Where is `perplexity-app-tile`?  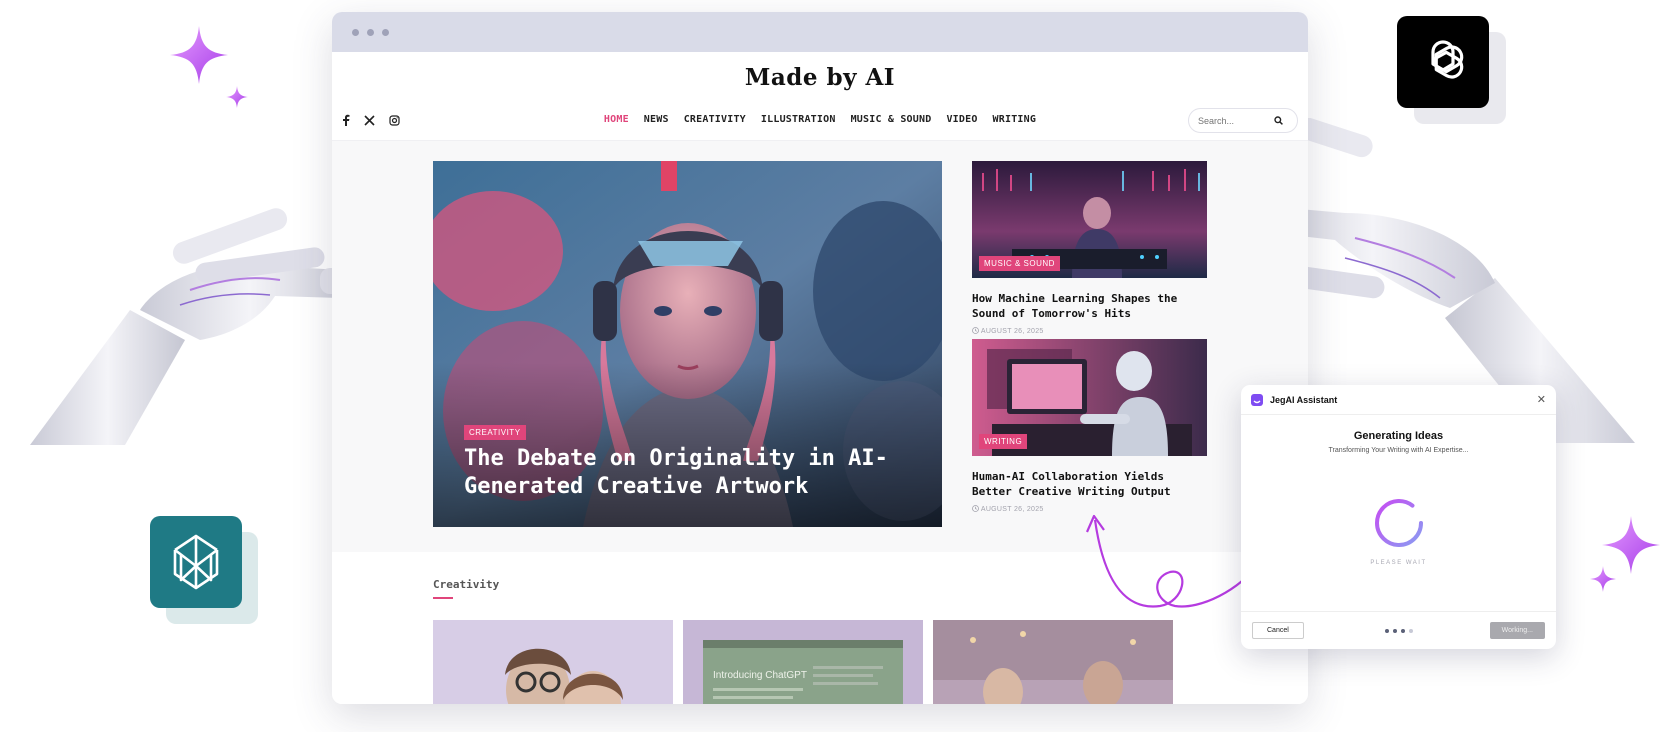 perplexity-app-tile is located at coordinates (196, 562).